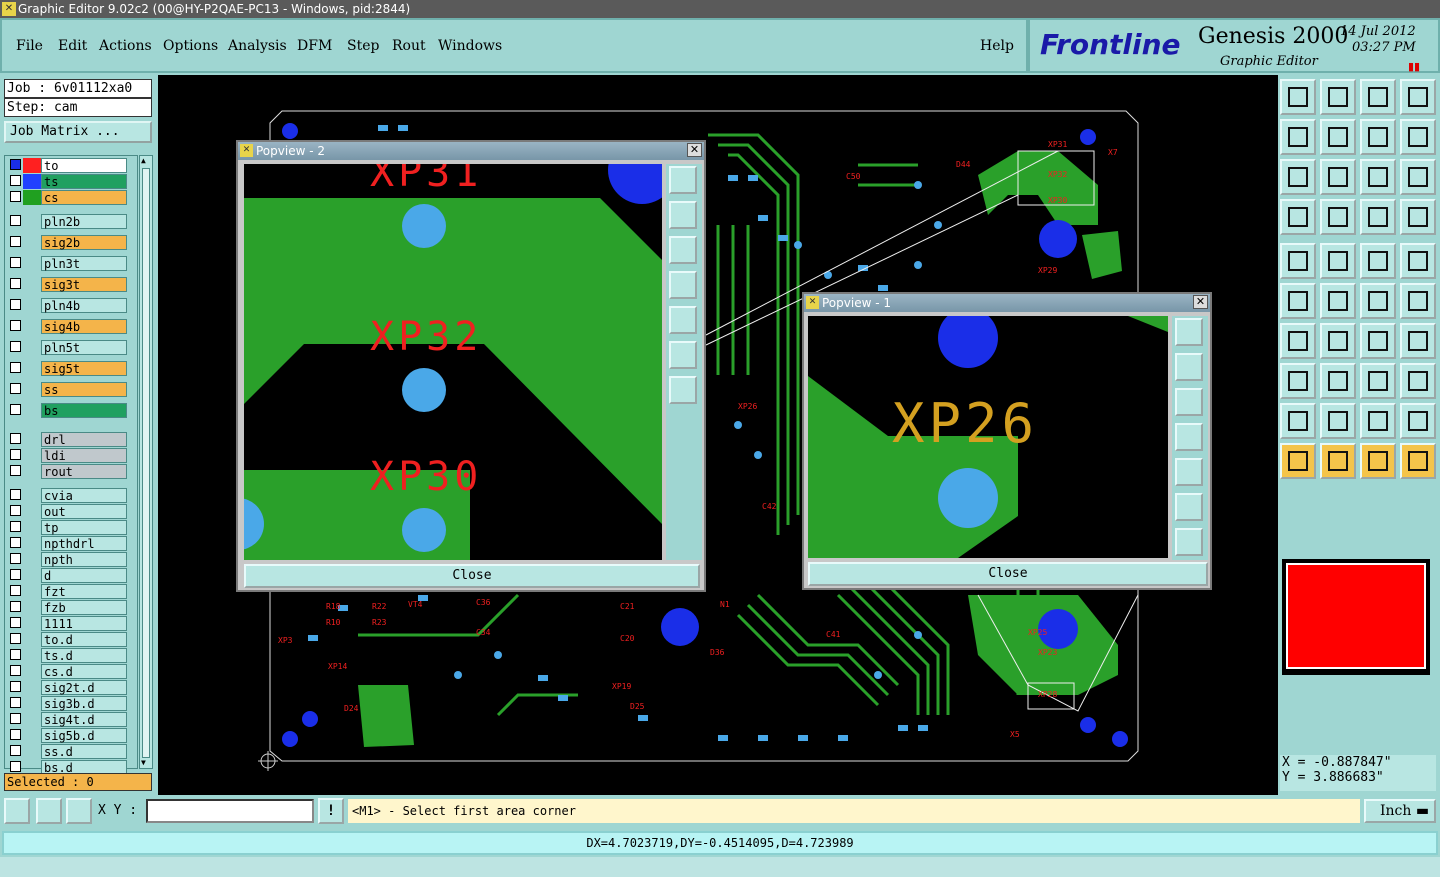 The image size is (1440, 877). I want to click on triangle-icon, so click(1298, 421).